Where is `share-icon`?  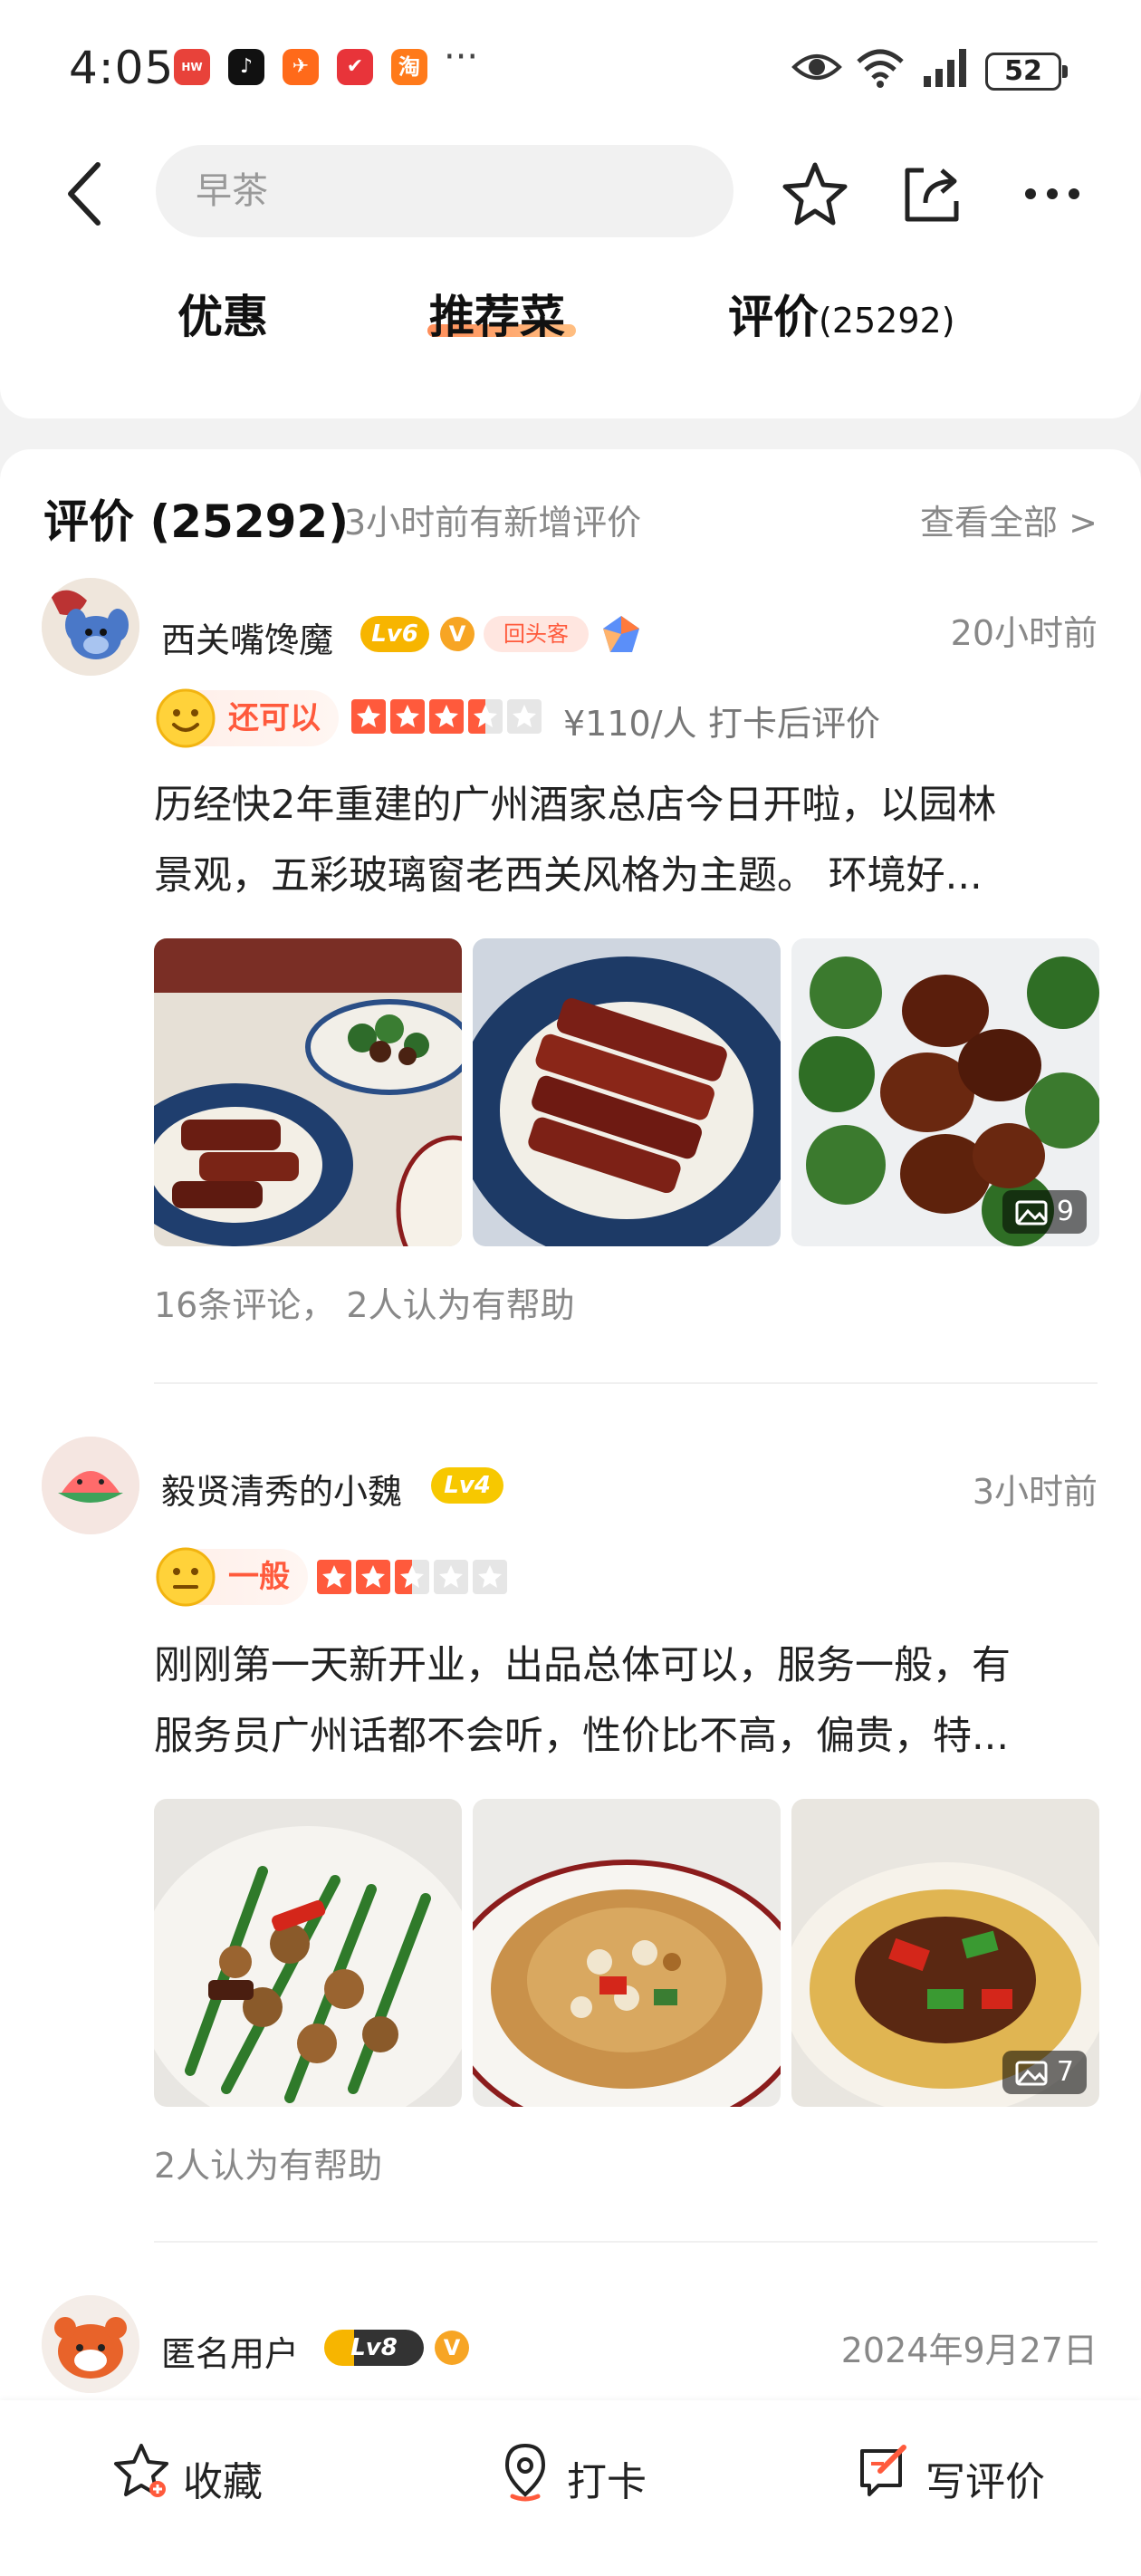 share-icon is located at coordinates (932, 193).